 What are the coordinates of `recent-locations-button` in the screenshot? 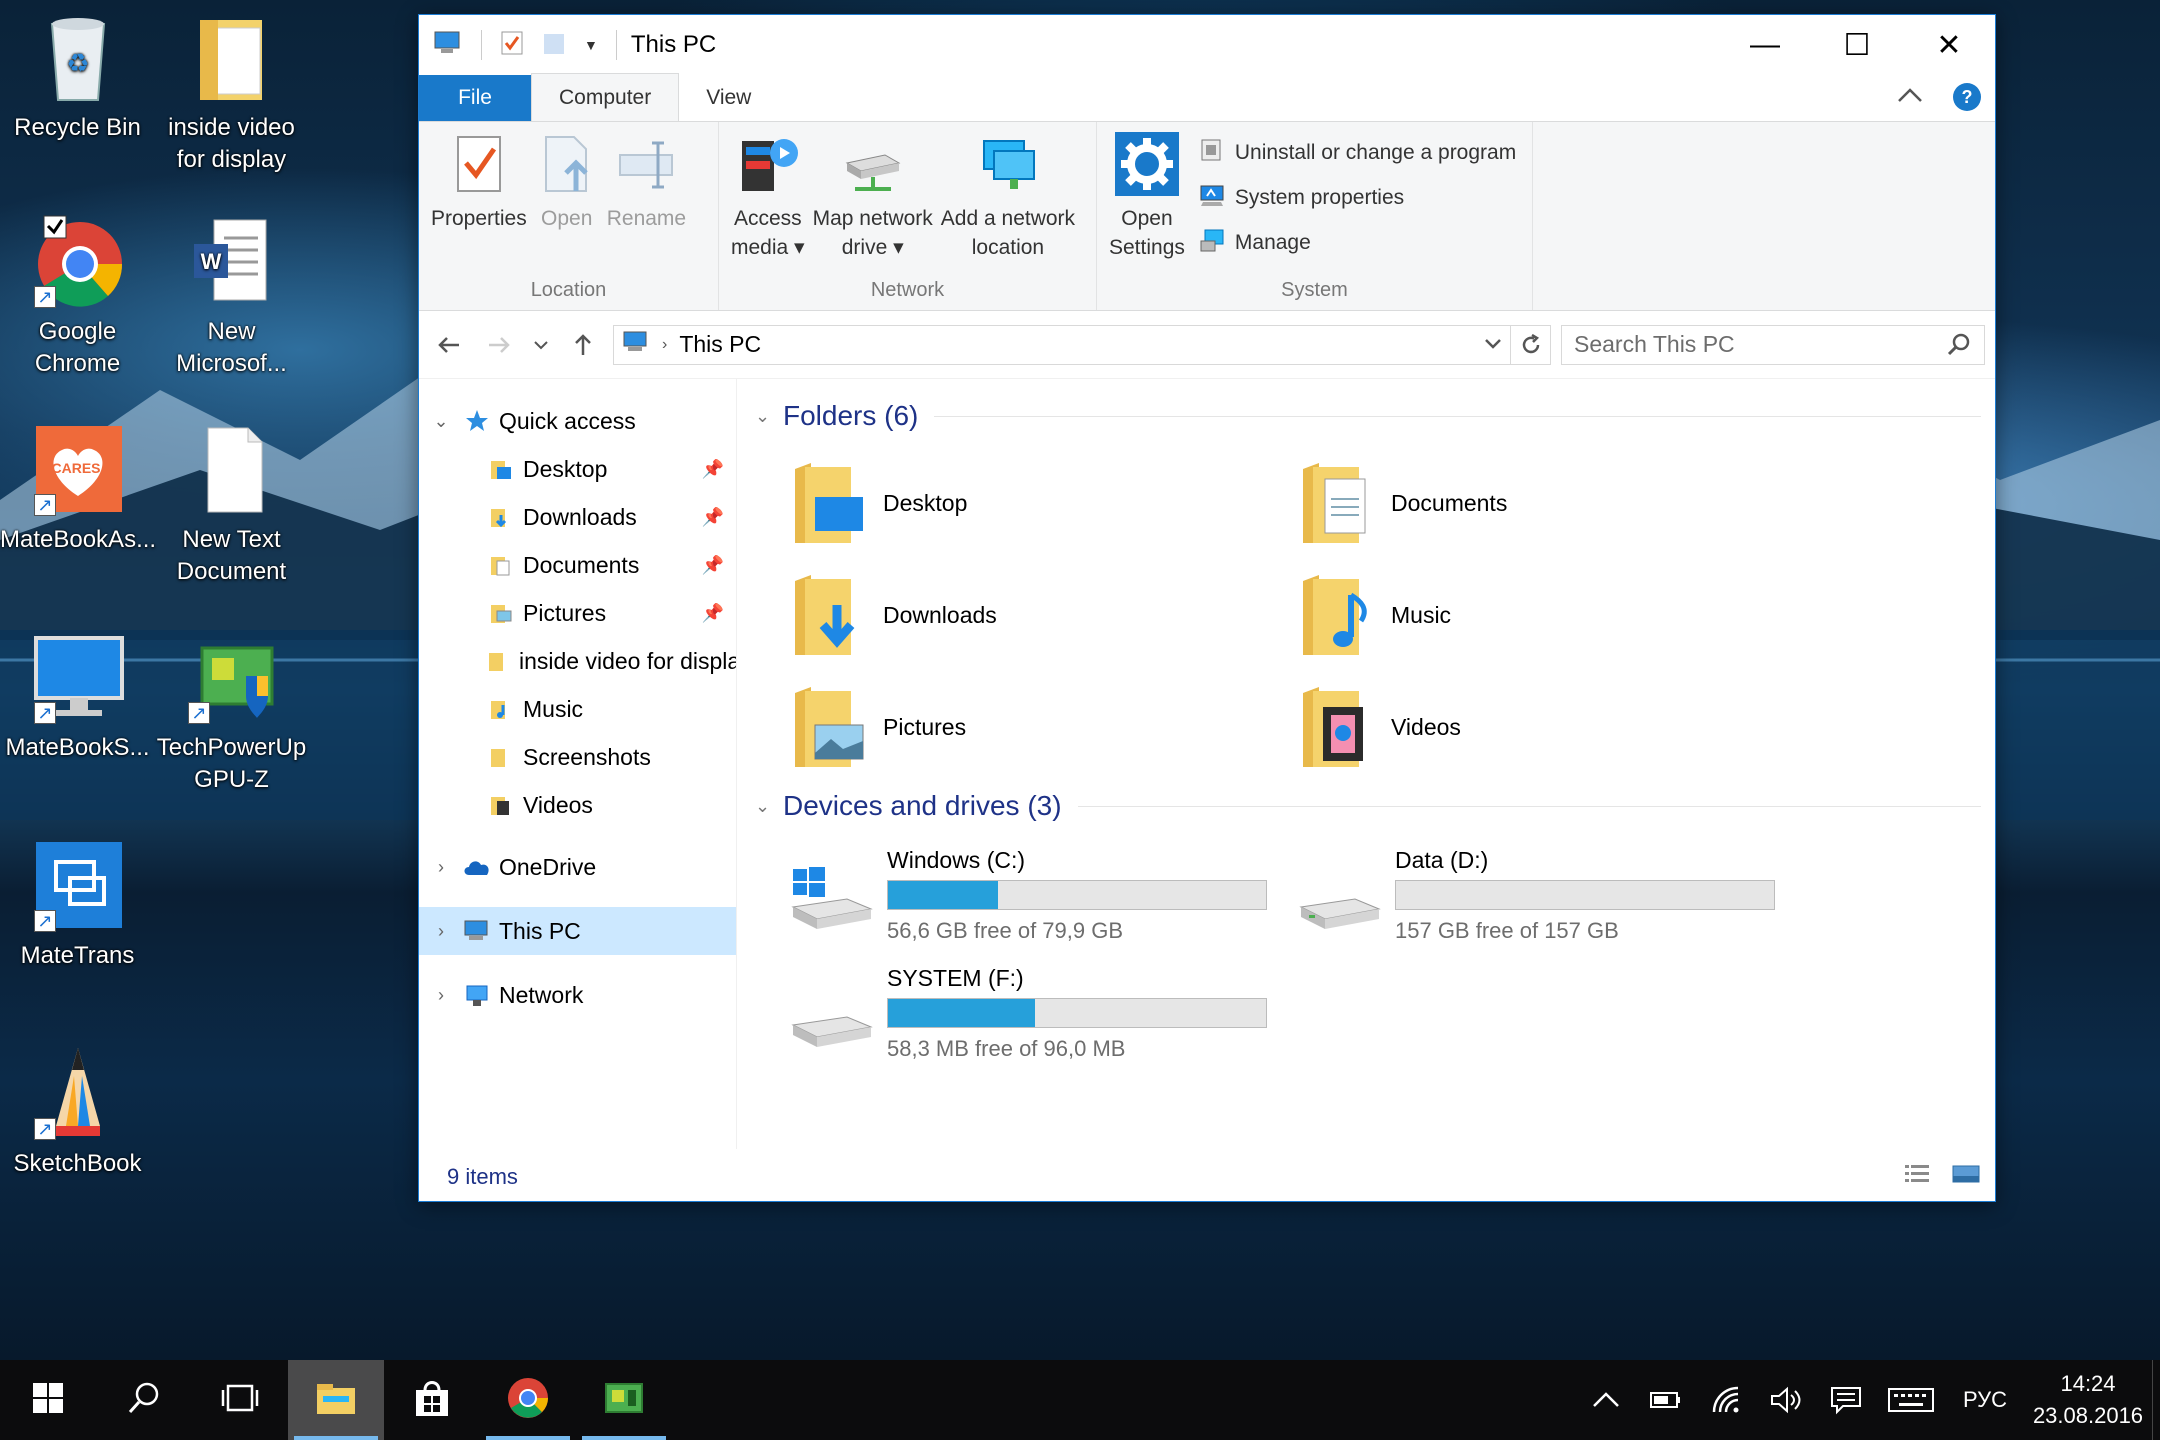 It's located at (541, 345).